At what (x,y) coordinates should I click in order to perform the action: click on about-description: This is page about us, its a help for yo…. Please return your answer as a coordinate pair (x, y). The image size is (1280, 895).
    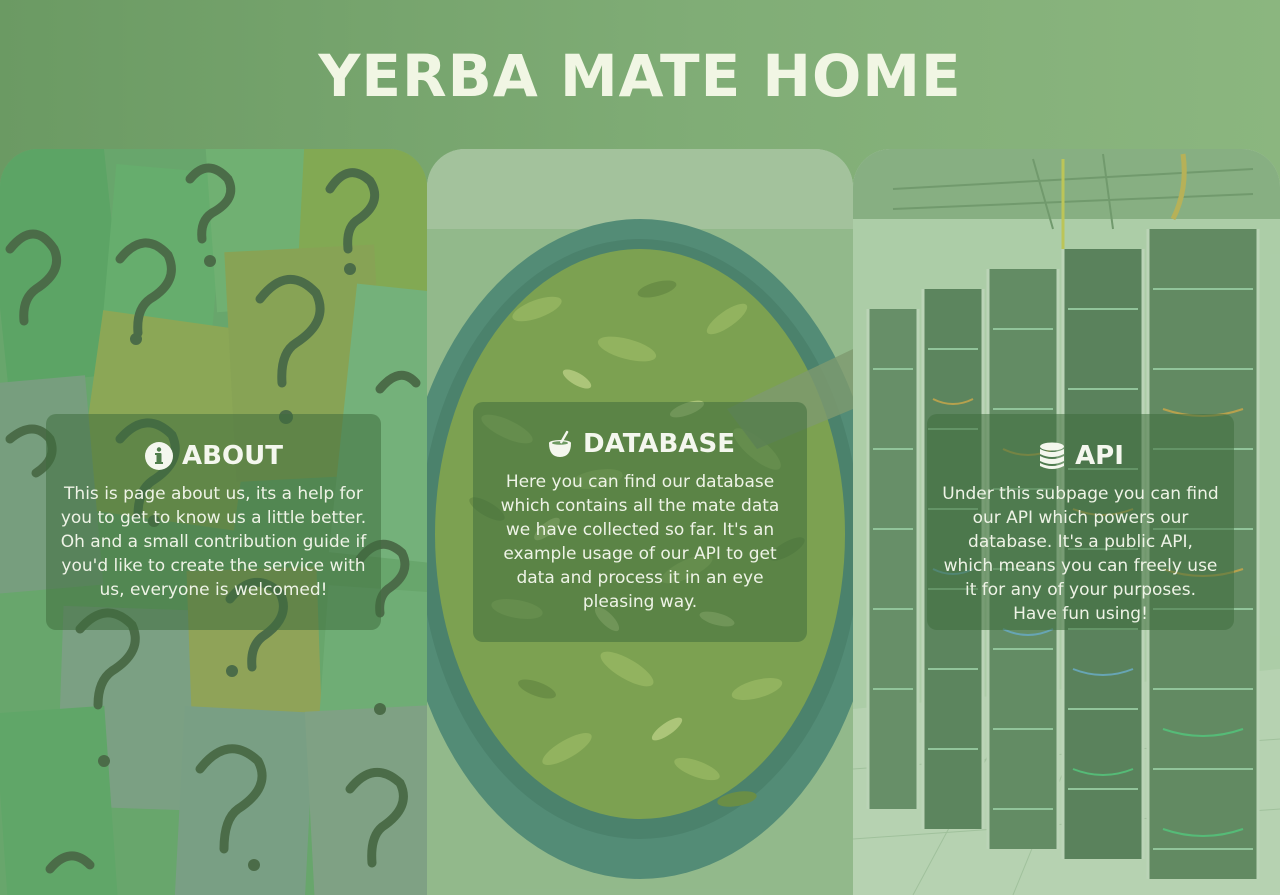
    Looking at the image, I should click on (213, 542).